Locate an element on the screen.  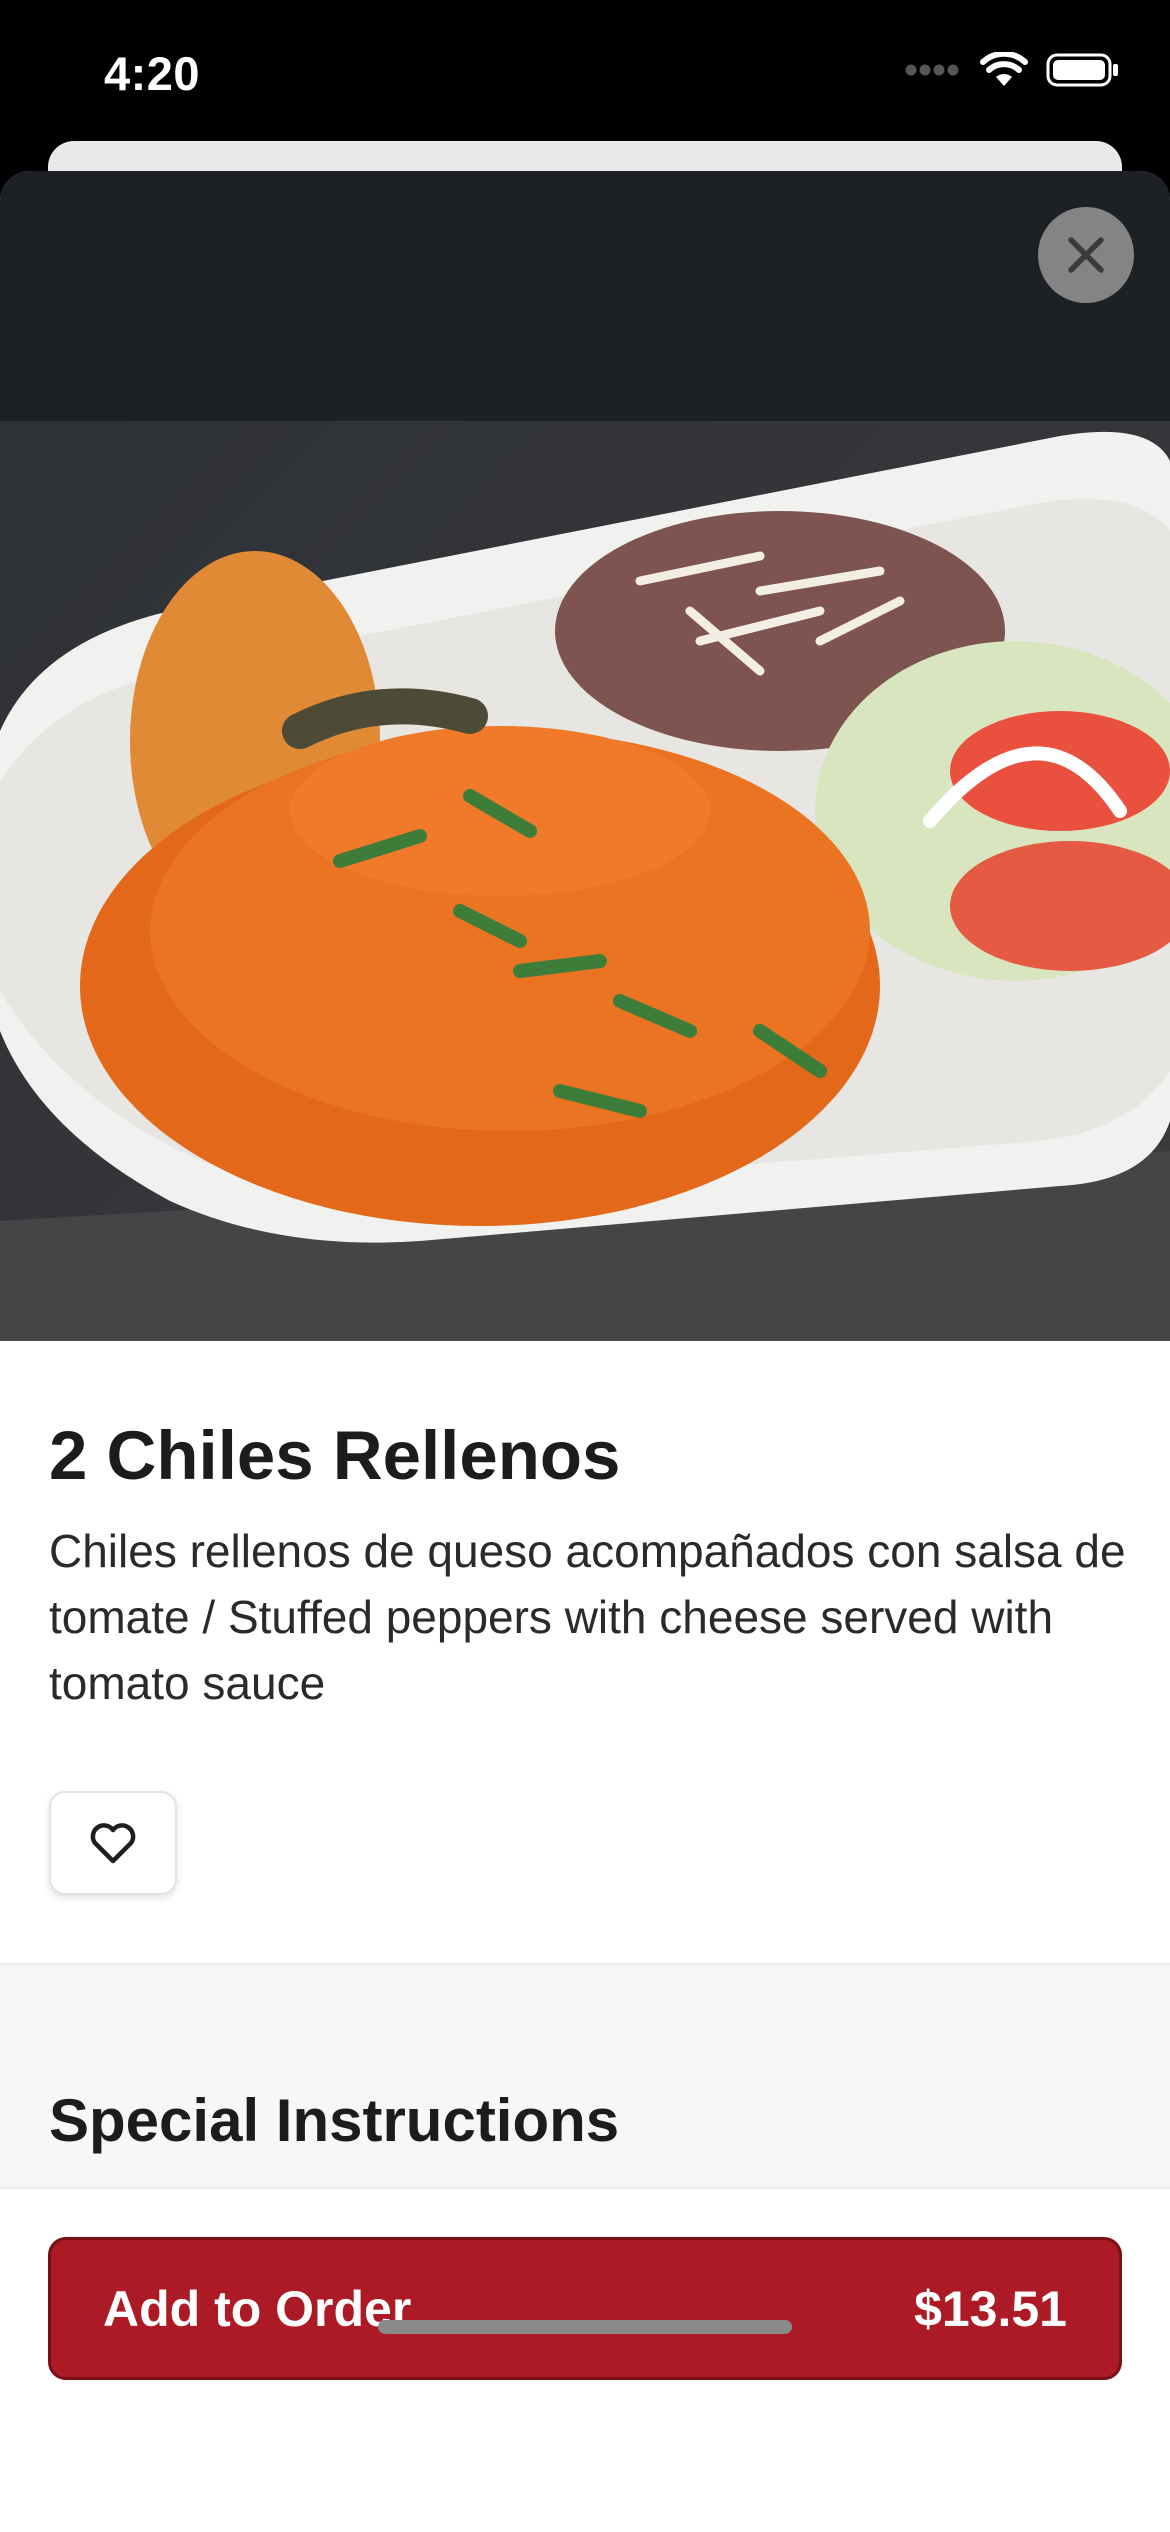
home-indicator is located at coordinates (585, 2327).